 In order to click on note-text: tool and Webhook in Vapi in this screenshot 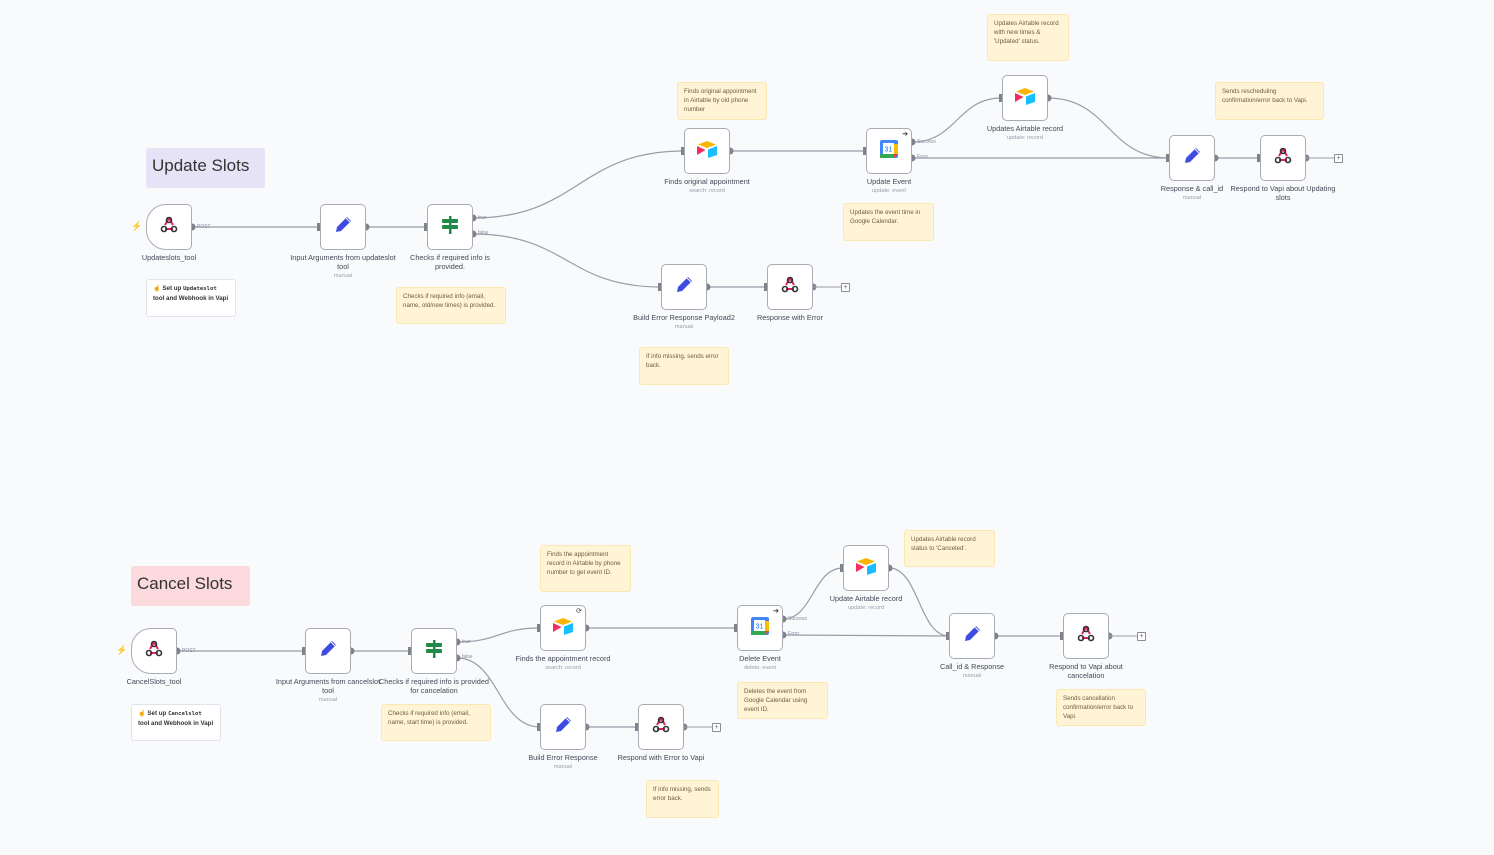, I will do `click(191, 298)`.